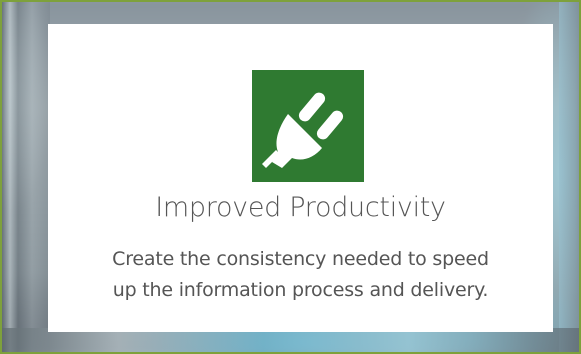  I want to click on plug-icon, so click(308, 126).